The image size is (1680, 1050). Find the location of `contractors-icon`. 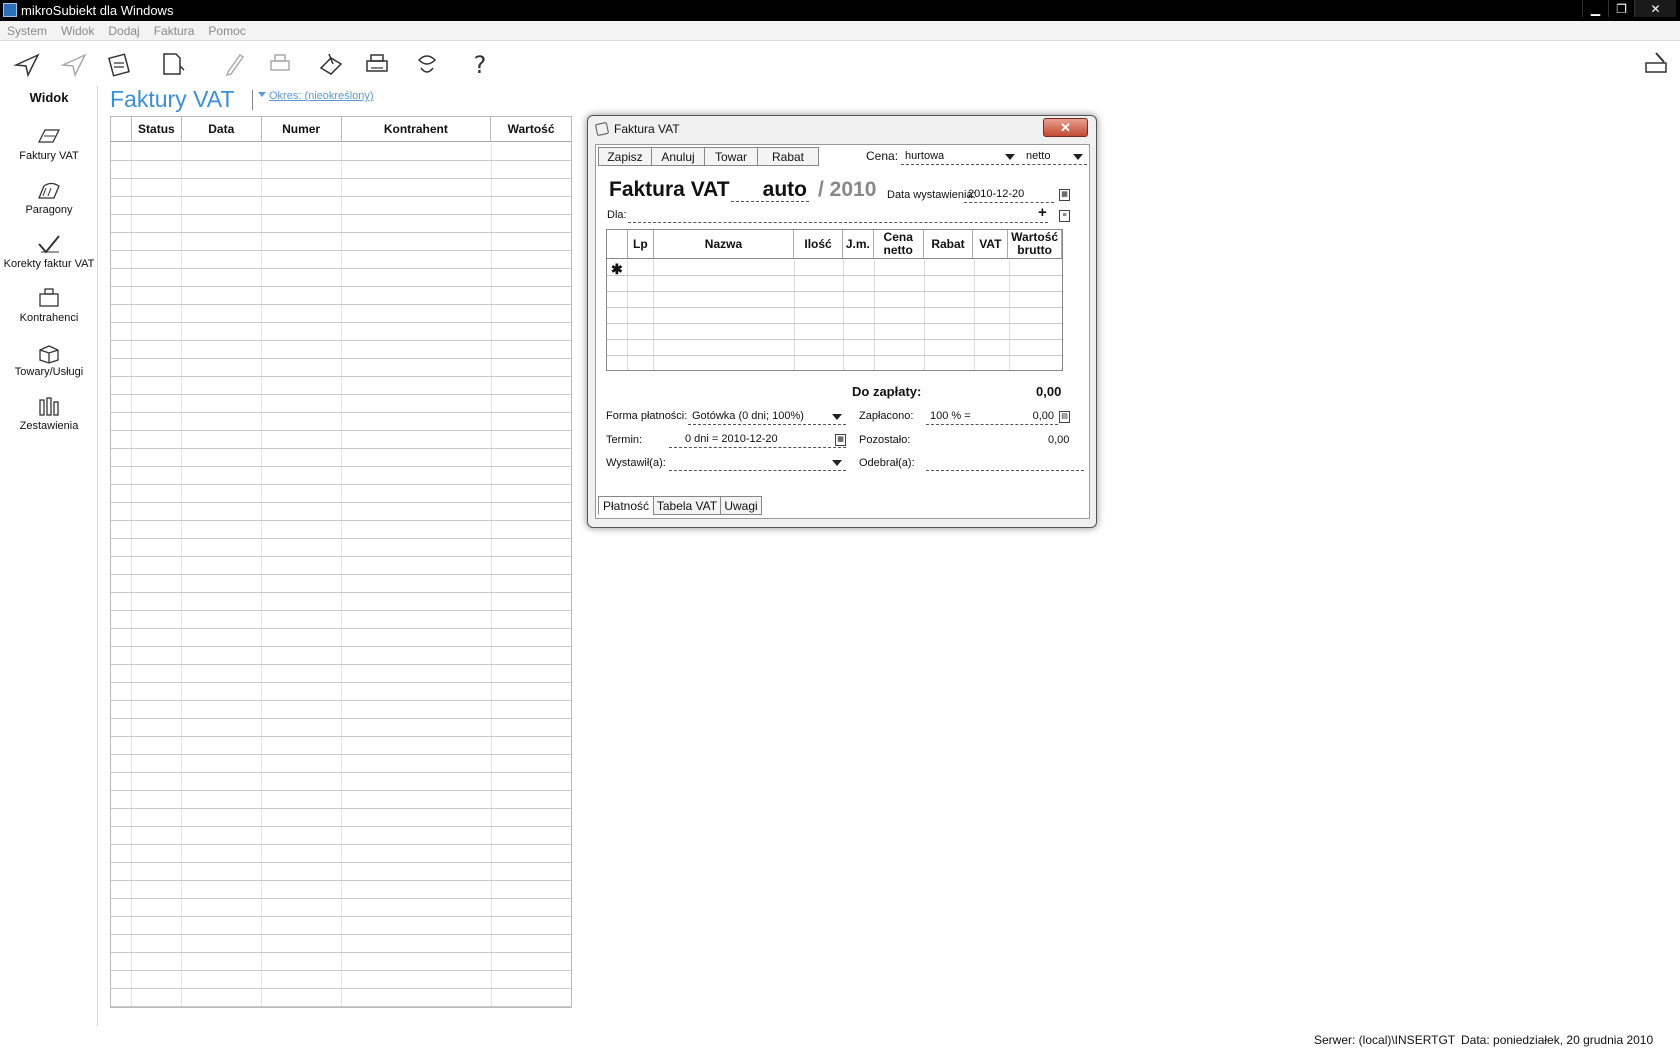

contractors-icon is located at coordinates (49, 297).